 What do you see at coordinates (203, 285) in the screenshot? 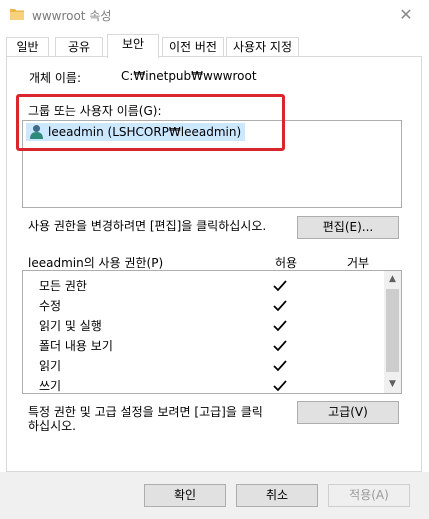
I see `table-row: 모든 권한` at bounding box center [203, 285].